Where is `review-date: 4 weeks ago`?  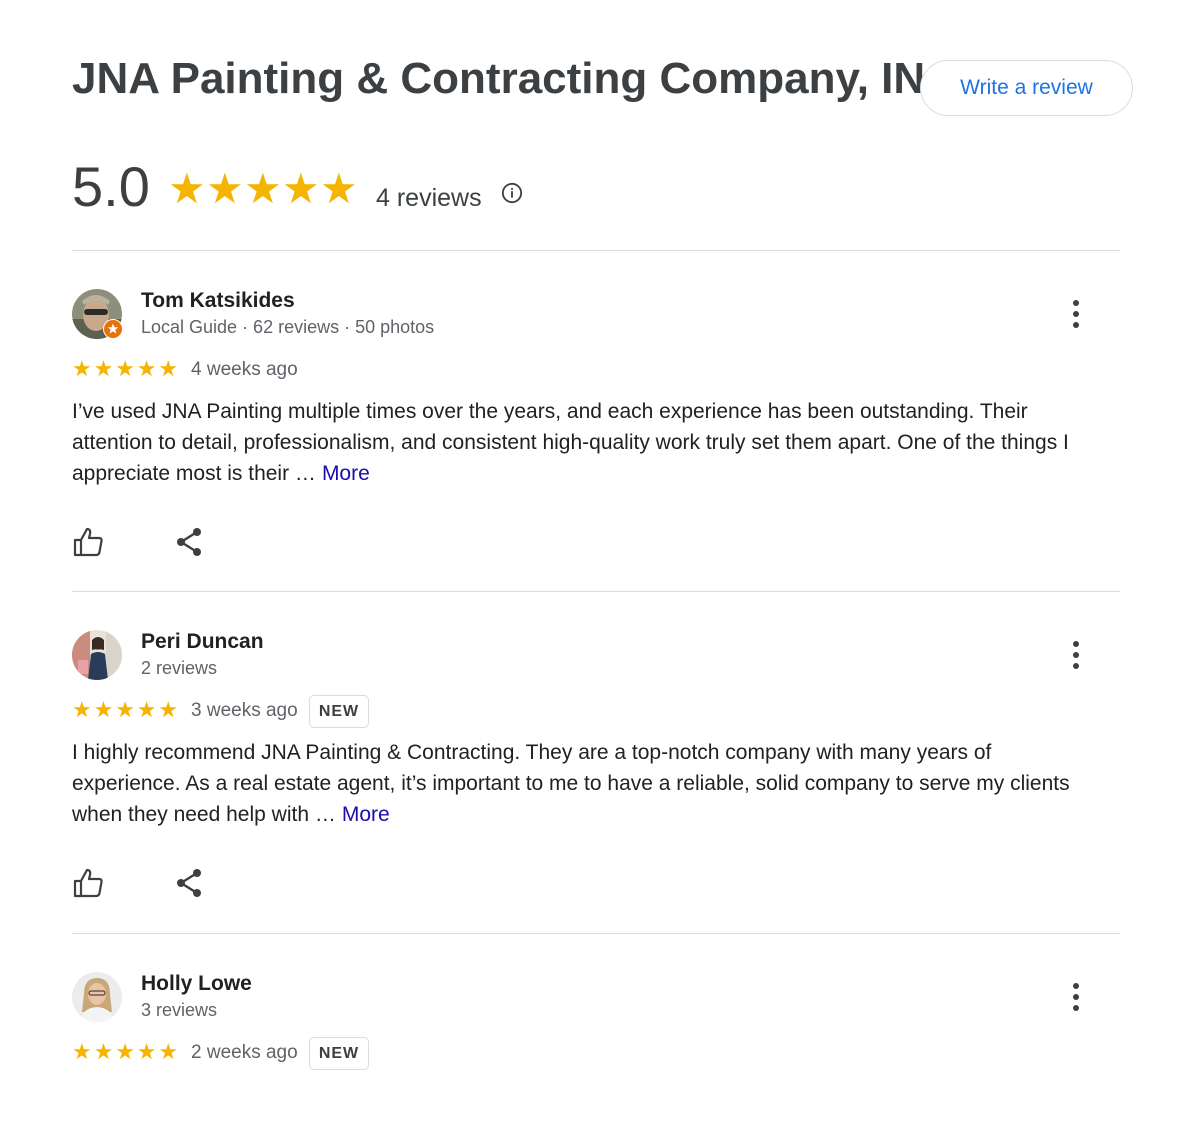
review-date: 4 weeks ago is located at coordinates (244, 369).